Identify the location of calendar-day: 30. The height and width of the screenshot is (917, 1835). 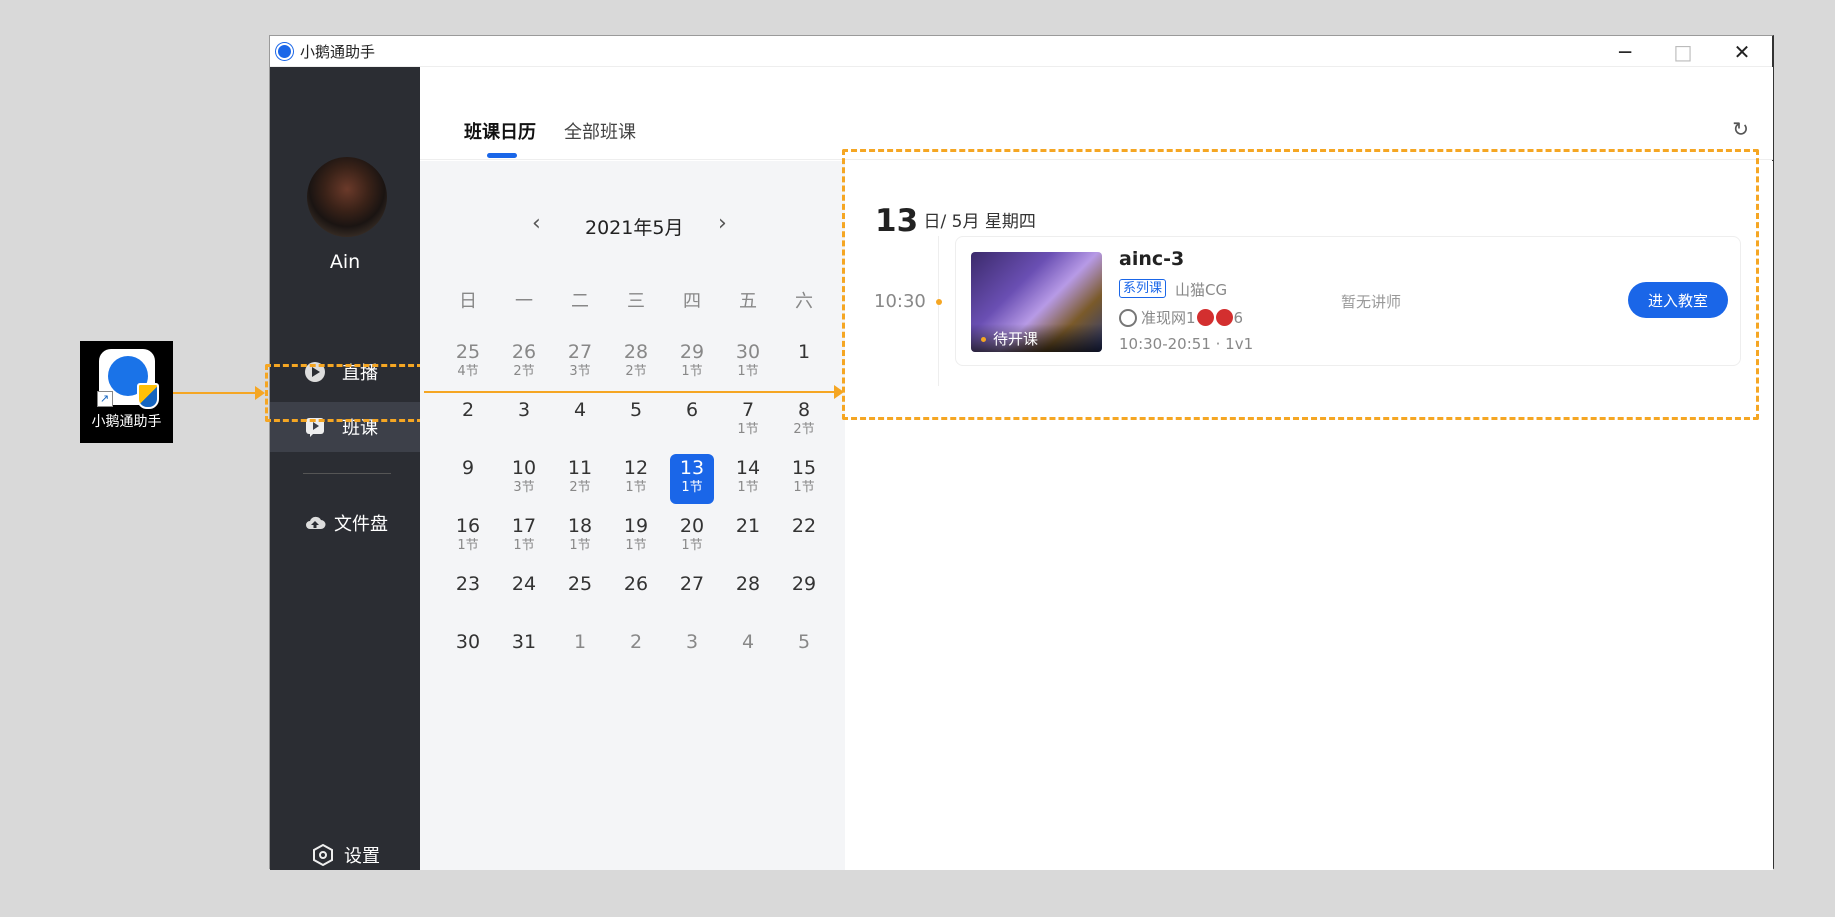
(468, 653).